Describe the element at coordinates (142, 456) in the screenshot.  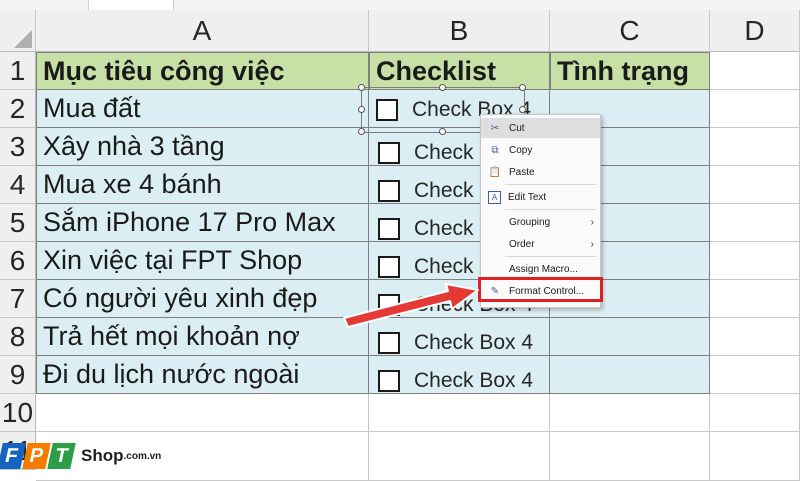
I see `logo-domain-text: .com.vn` at that location.